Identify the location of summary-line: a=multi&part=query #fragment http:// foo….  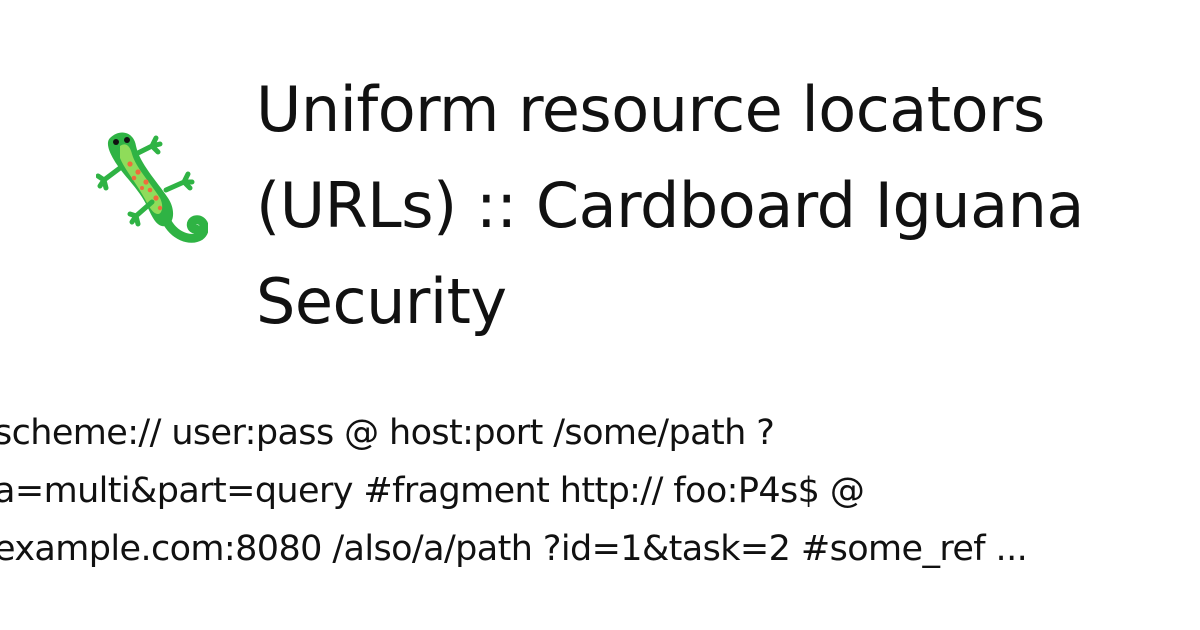
(432, 491).